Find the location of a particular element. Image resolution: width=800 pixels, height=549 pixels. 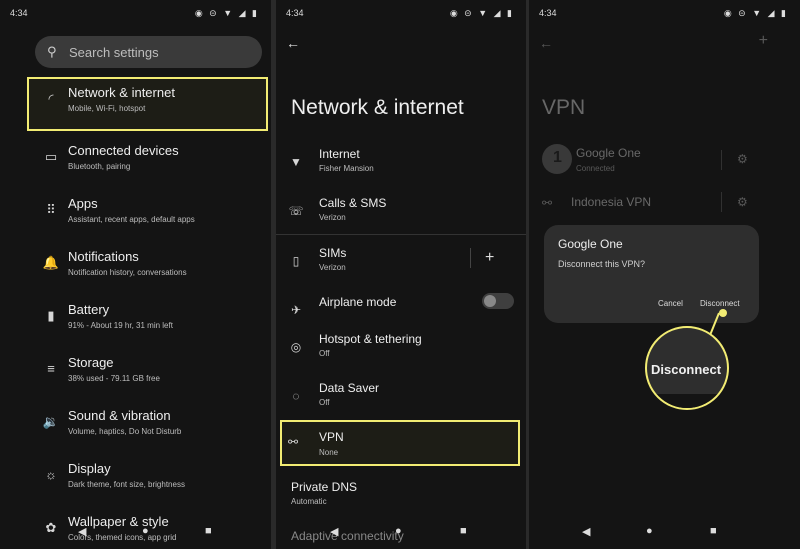

wifi-icon: ◜ is located at coordinates (51, 98).